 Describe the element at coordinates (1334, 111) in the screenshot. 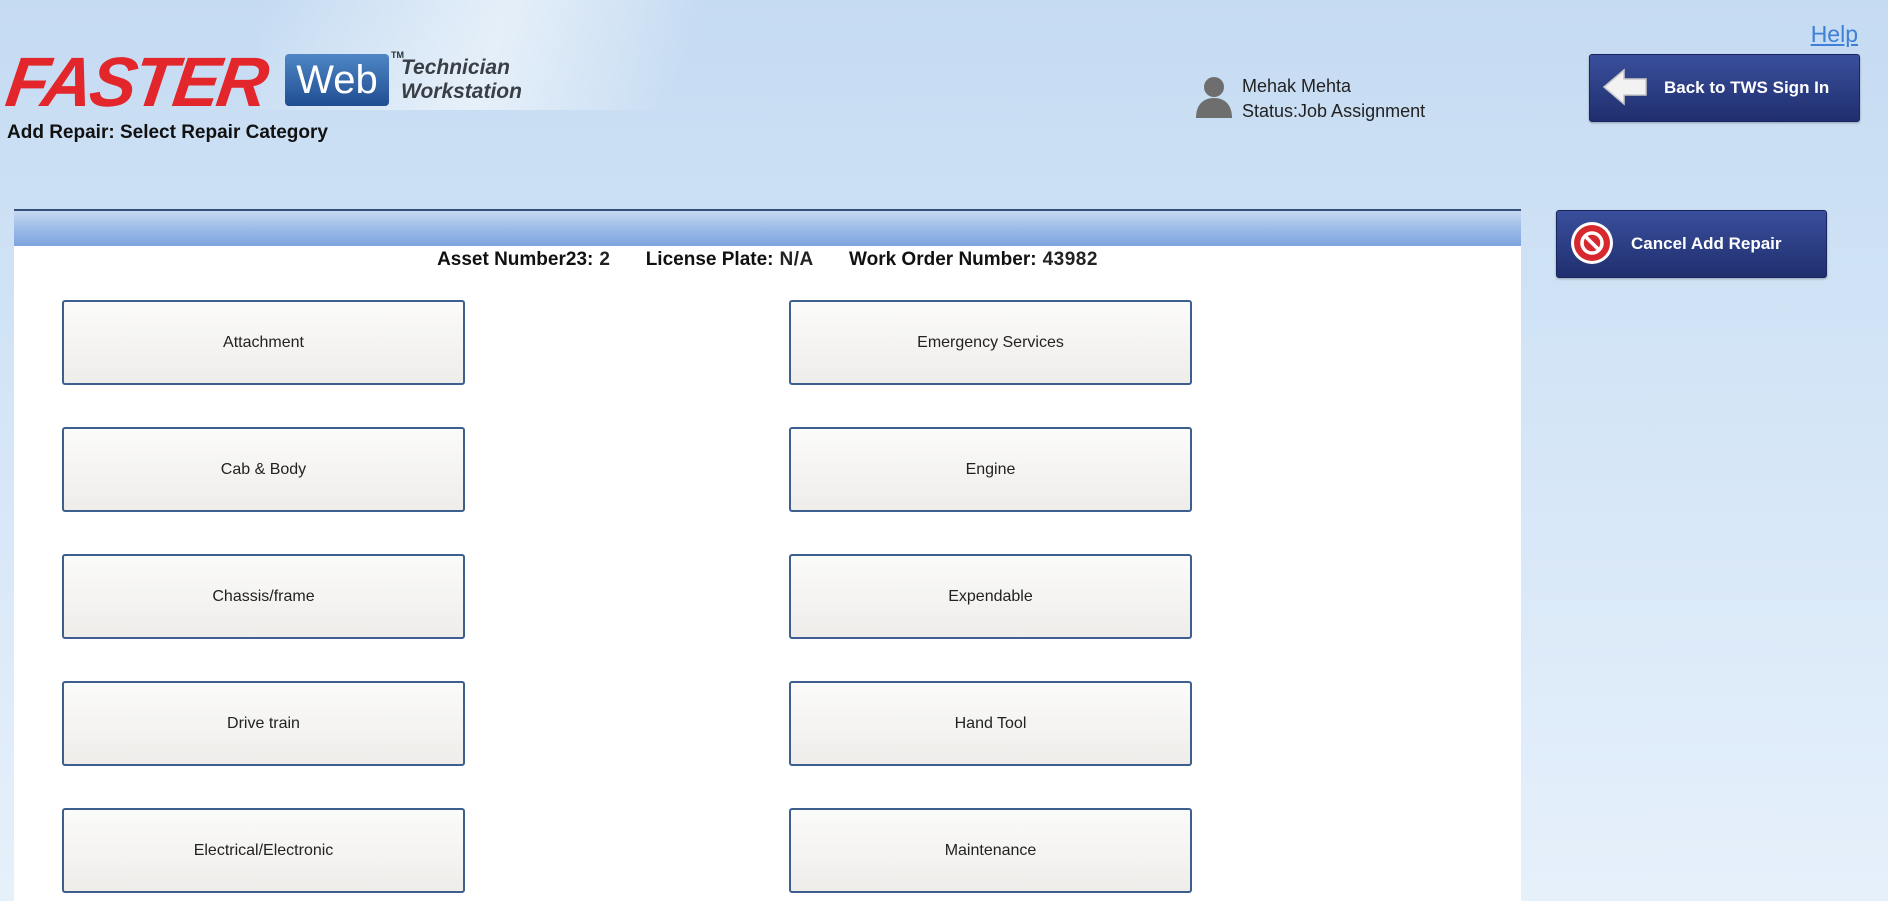

I see `user-status: Status:Job Assignment` at that location.